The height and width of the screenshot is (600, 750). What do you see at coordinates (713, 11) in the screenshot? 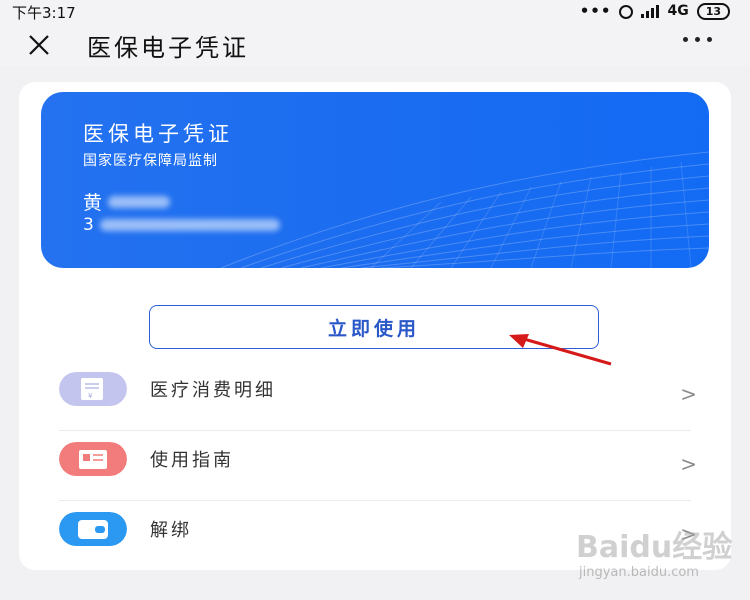
I see `battery-icon: 13` at bounding box center [713, 11].